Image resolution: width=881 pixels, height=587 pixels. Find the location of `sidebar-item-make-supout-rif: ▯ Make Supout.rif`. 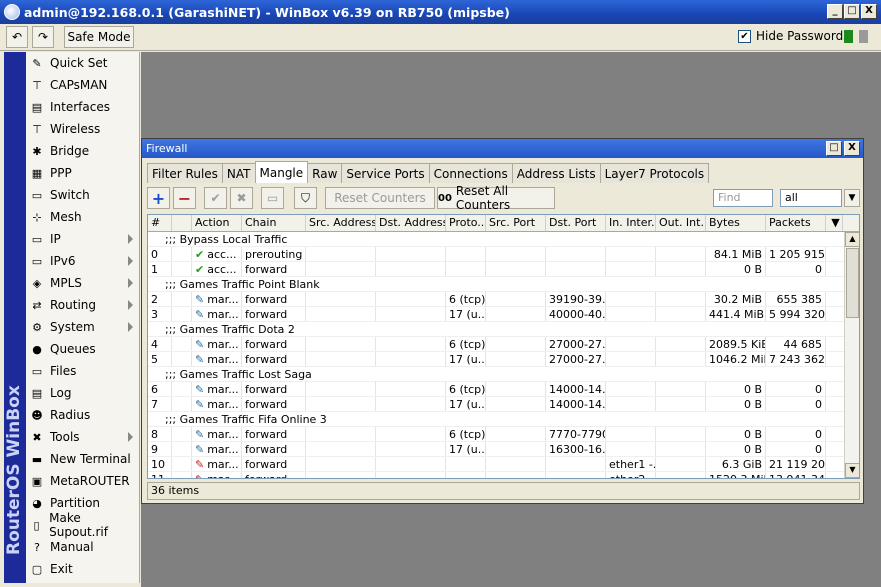

sidebar-item-make-supout-rif: ▯ Make Supout.rif is located at coordinates (82, 525).